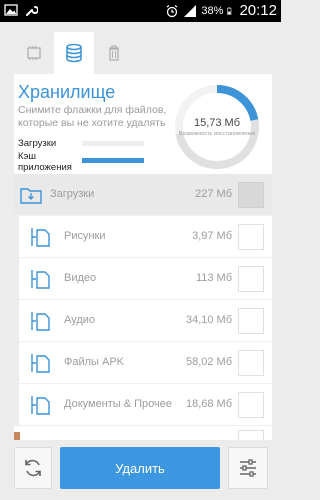 This screenshot has width=320, height=500. Describe the element at coordinates (143, 363) in the screenshot. I see `list-item-apk: Файлы APK 58,02 Мб` at that location.